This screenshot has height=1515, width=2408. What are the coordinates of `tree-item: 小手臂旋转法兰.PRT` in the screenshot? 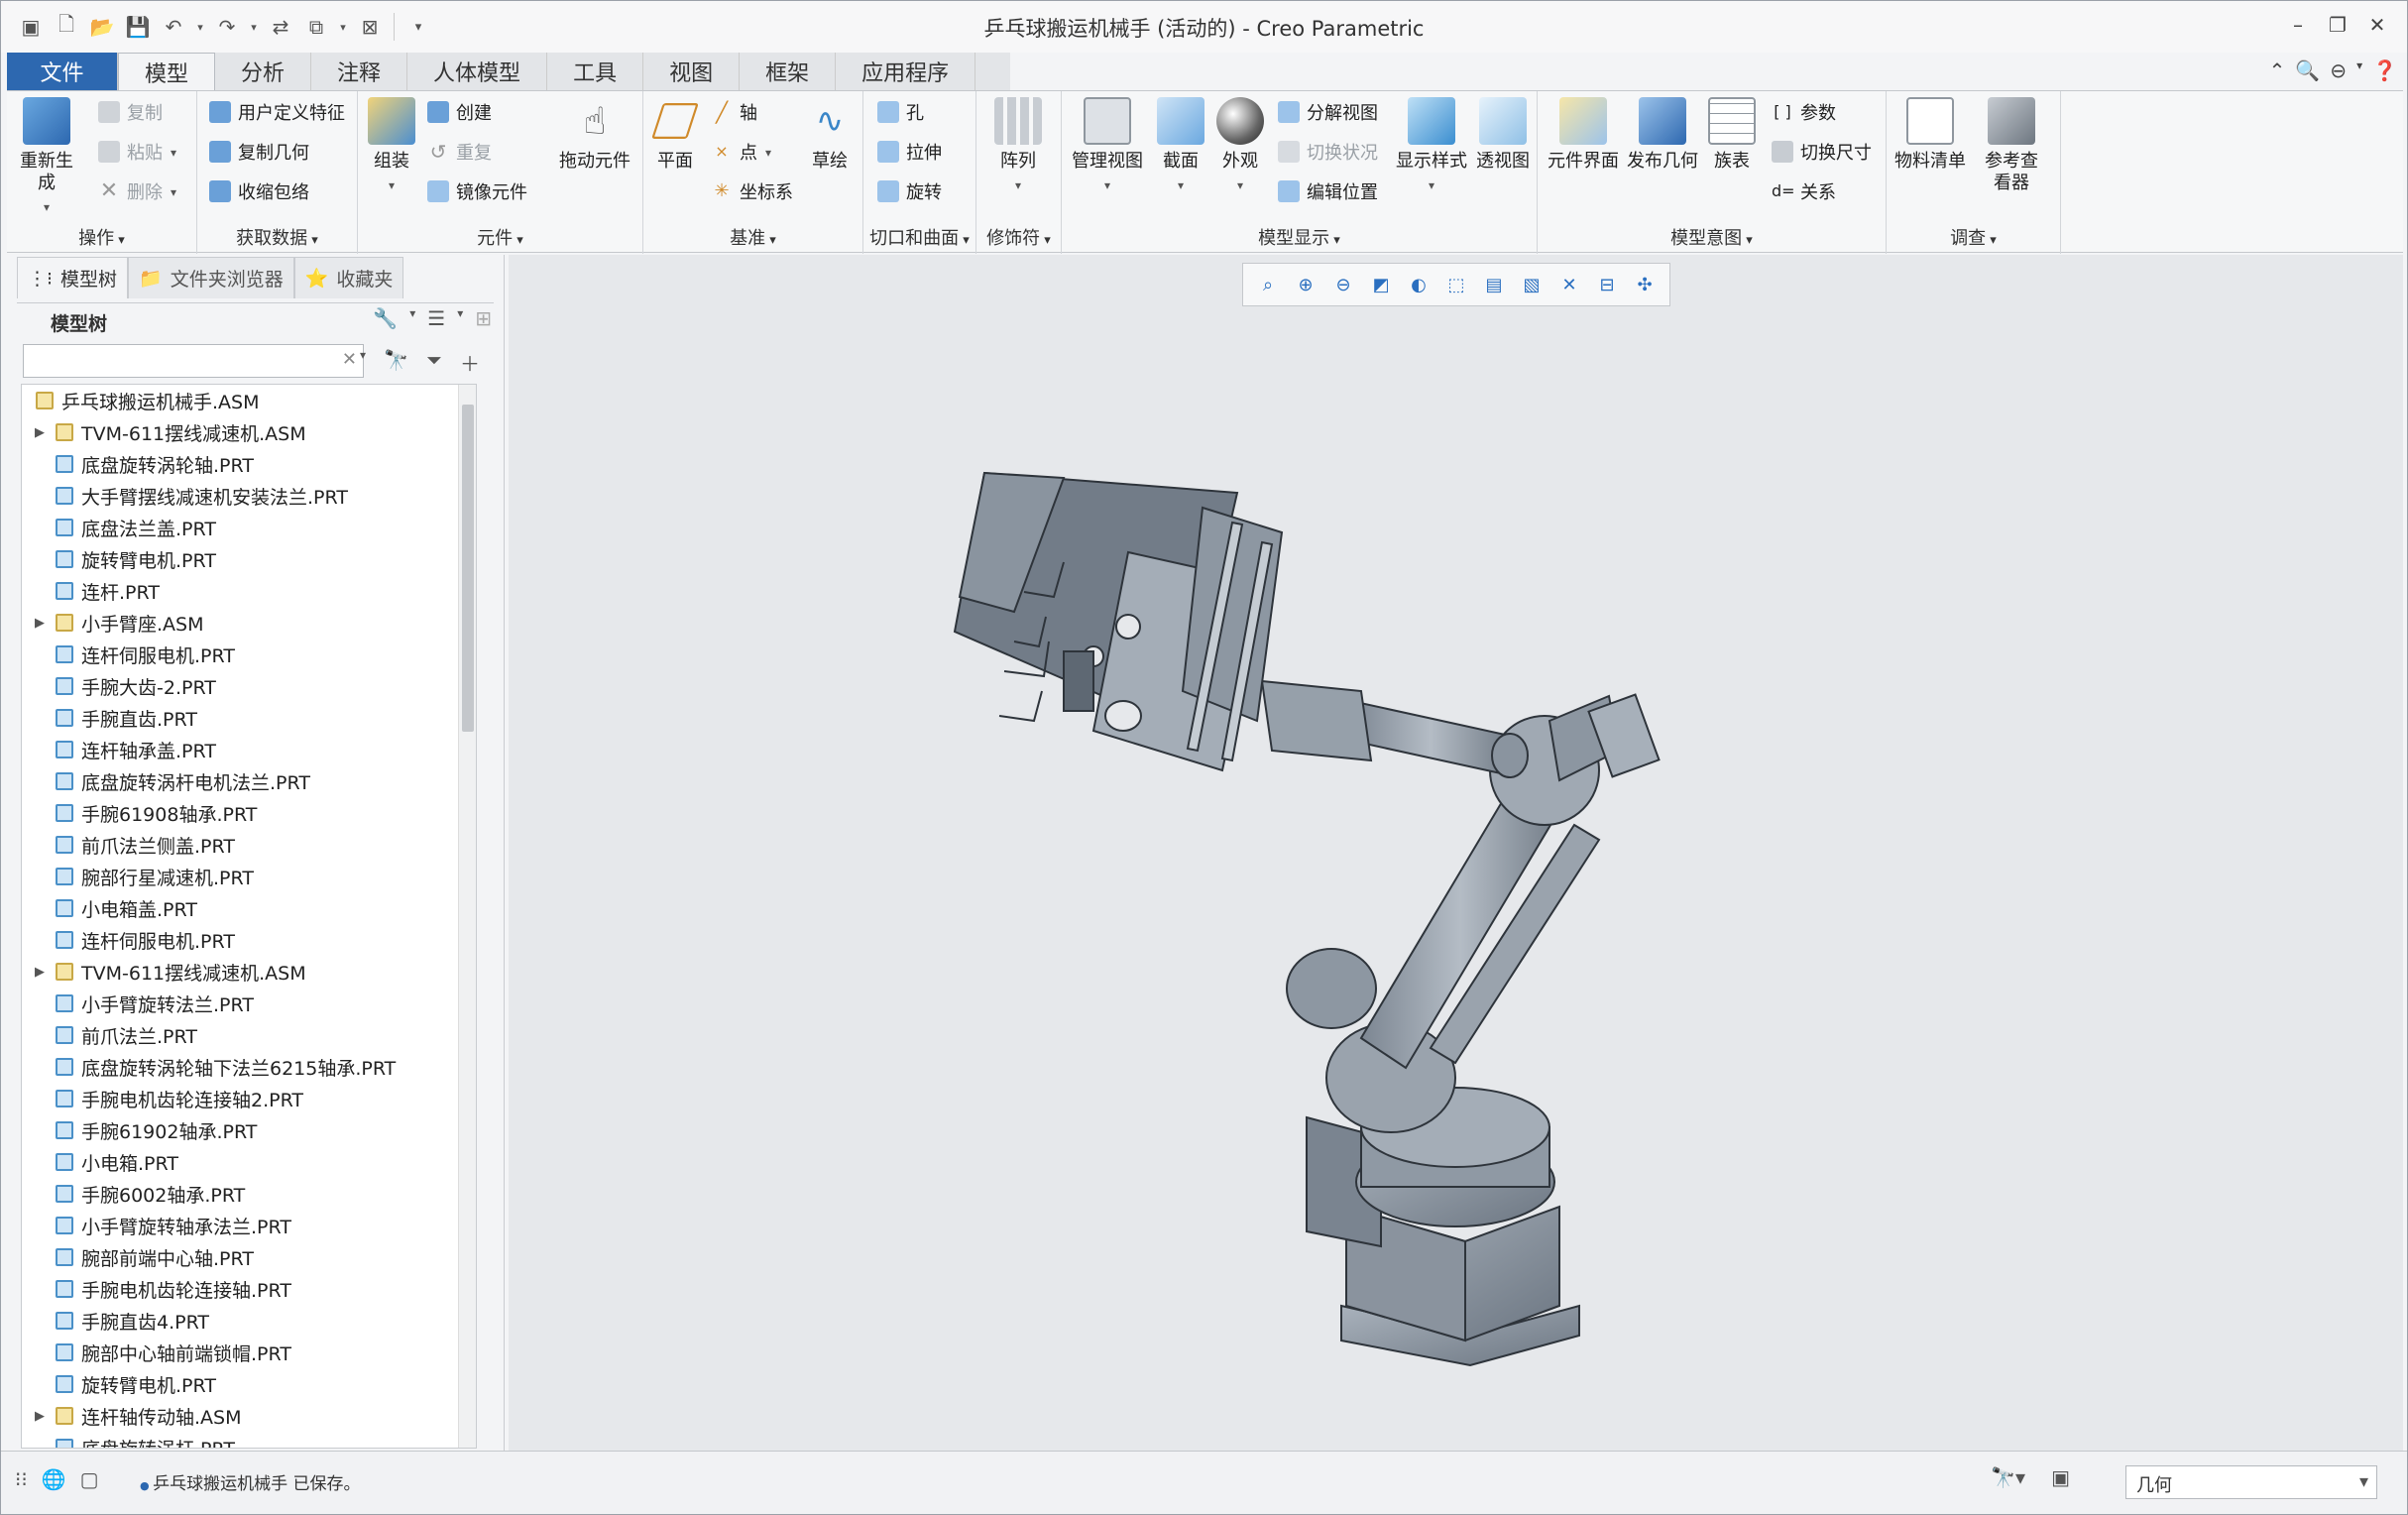 It's located at (249, 1004).